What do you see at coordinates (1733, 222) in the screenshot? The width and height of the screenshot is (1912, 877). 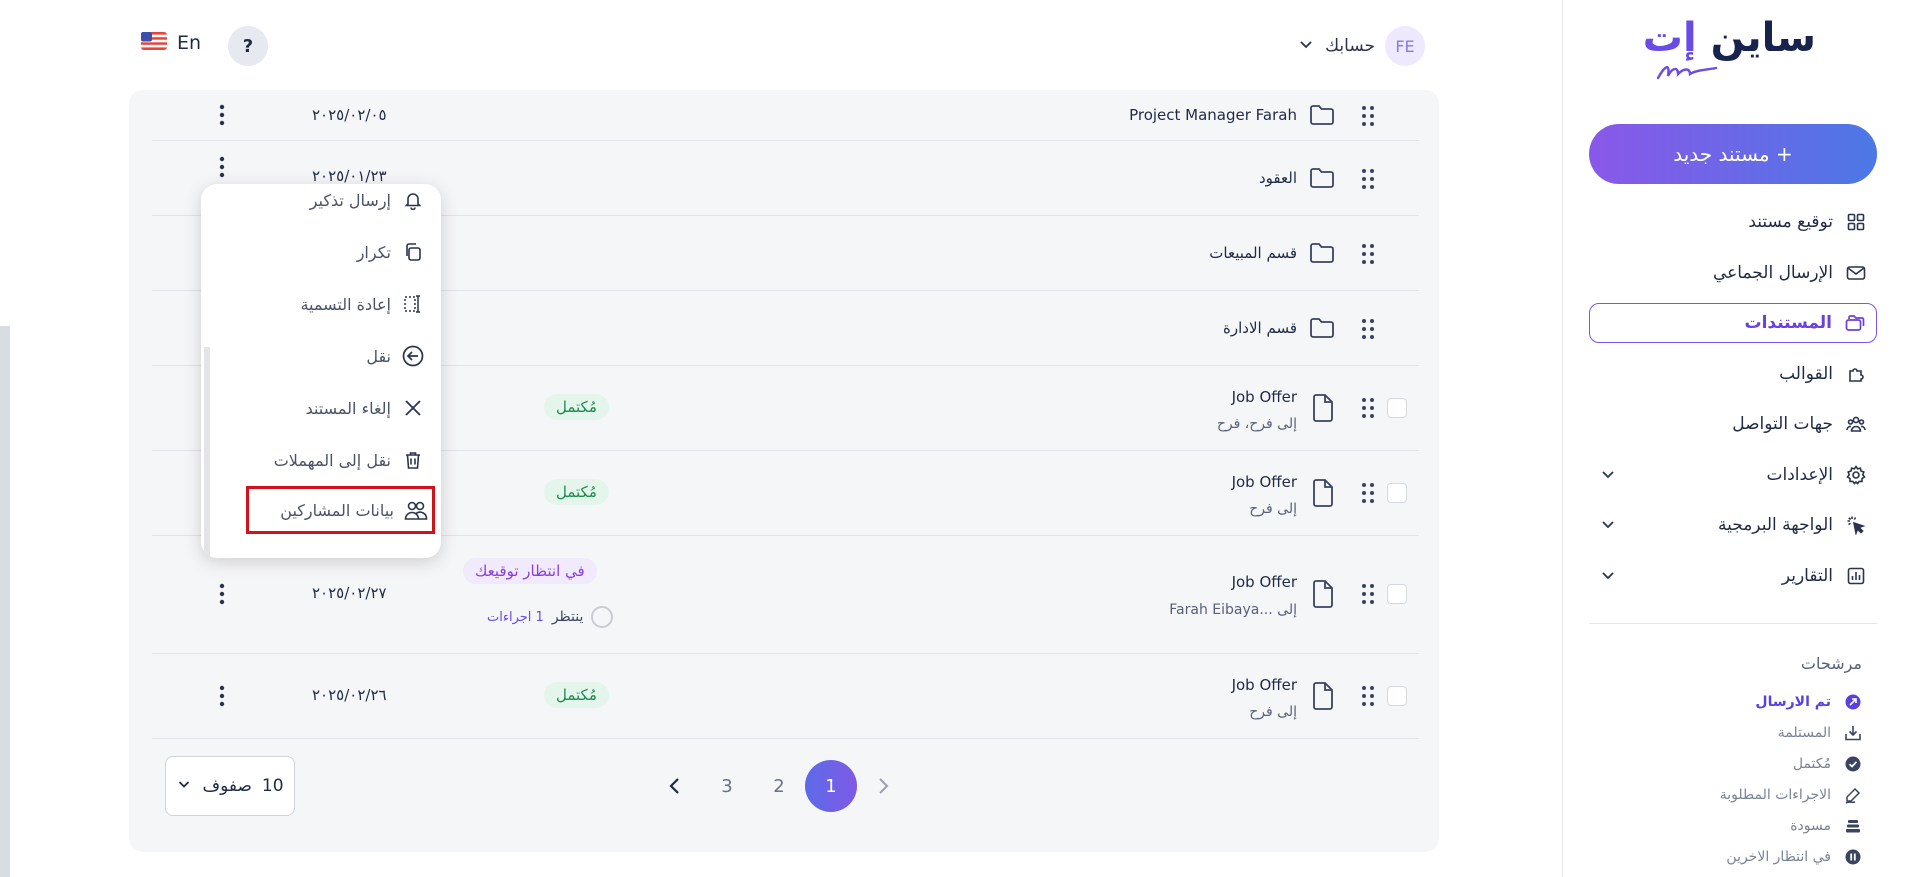 I see `sidebar-item-sign-document: توقيع مستند` at bounding box center [1733, 222].